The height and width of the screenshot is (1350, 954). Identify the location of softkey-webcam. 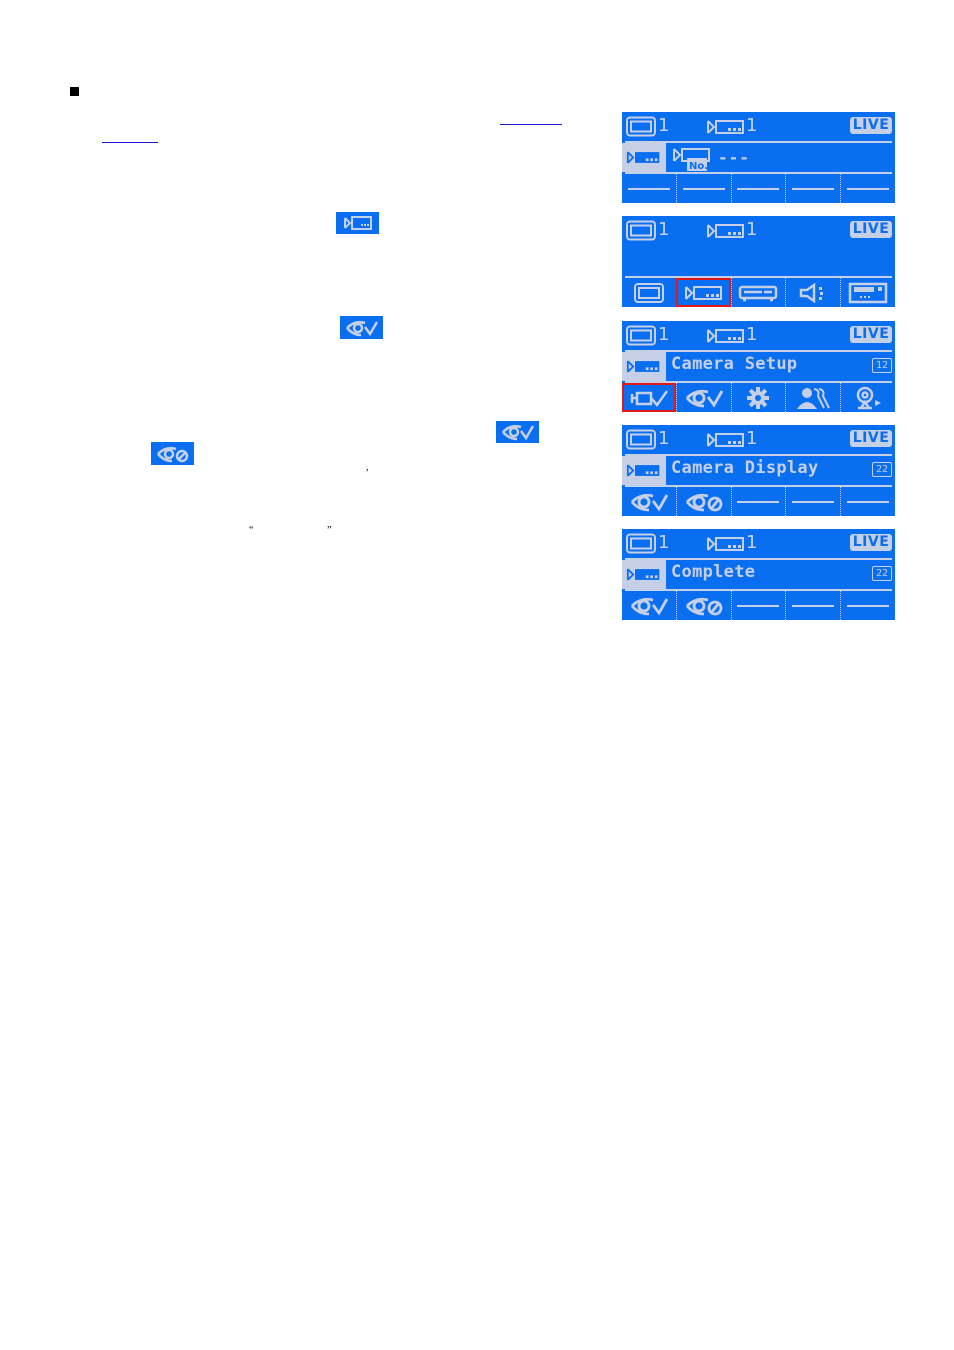
(867, 397).